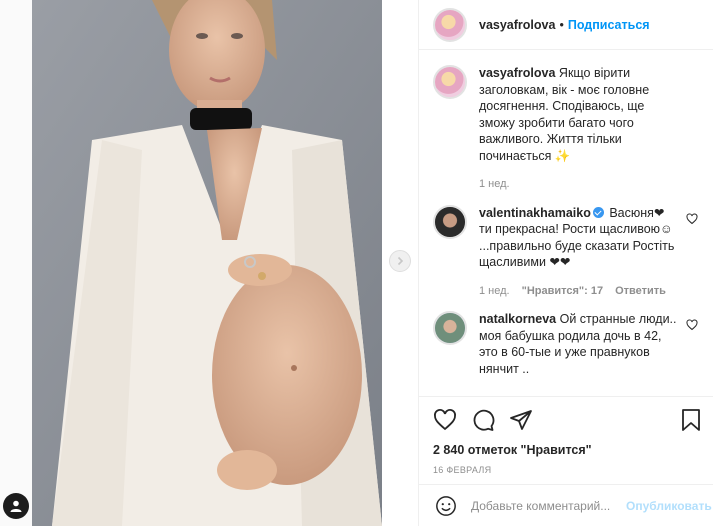 The height and width of the screenshot is (526, 713). I want to click on caption-meta: 1 нед., so click(579, 184).